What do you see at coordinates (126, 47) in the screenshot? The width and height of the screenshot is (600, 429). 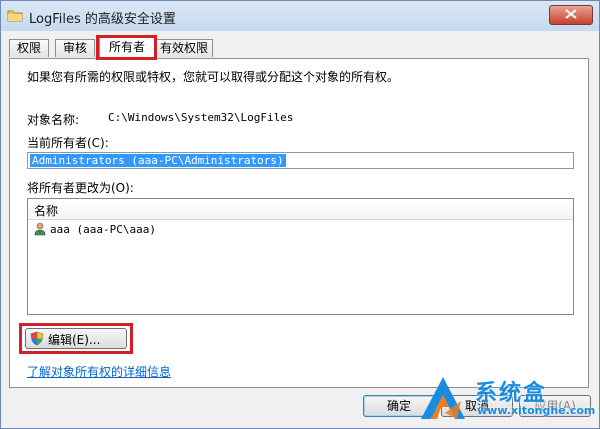 I see `owner-tab-highlight` at bounding box center [126, 47].